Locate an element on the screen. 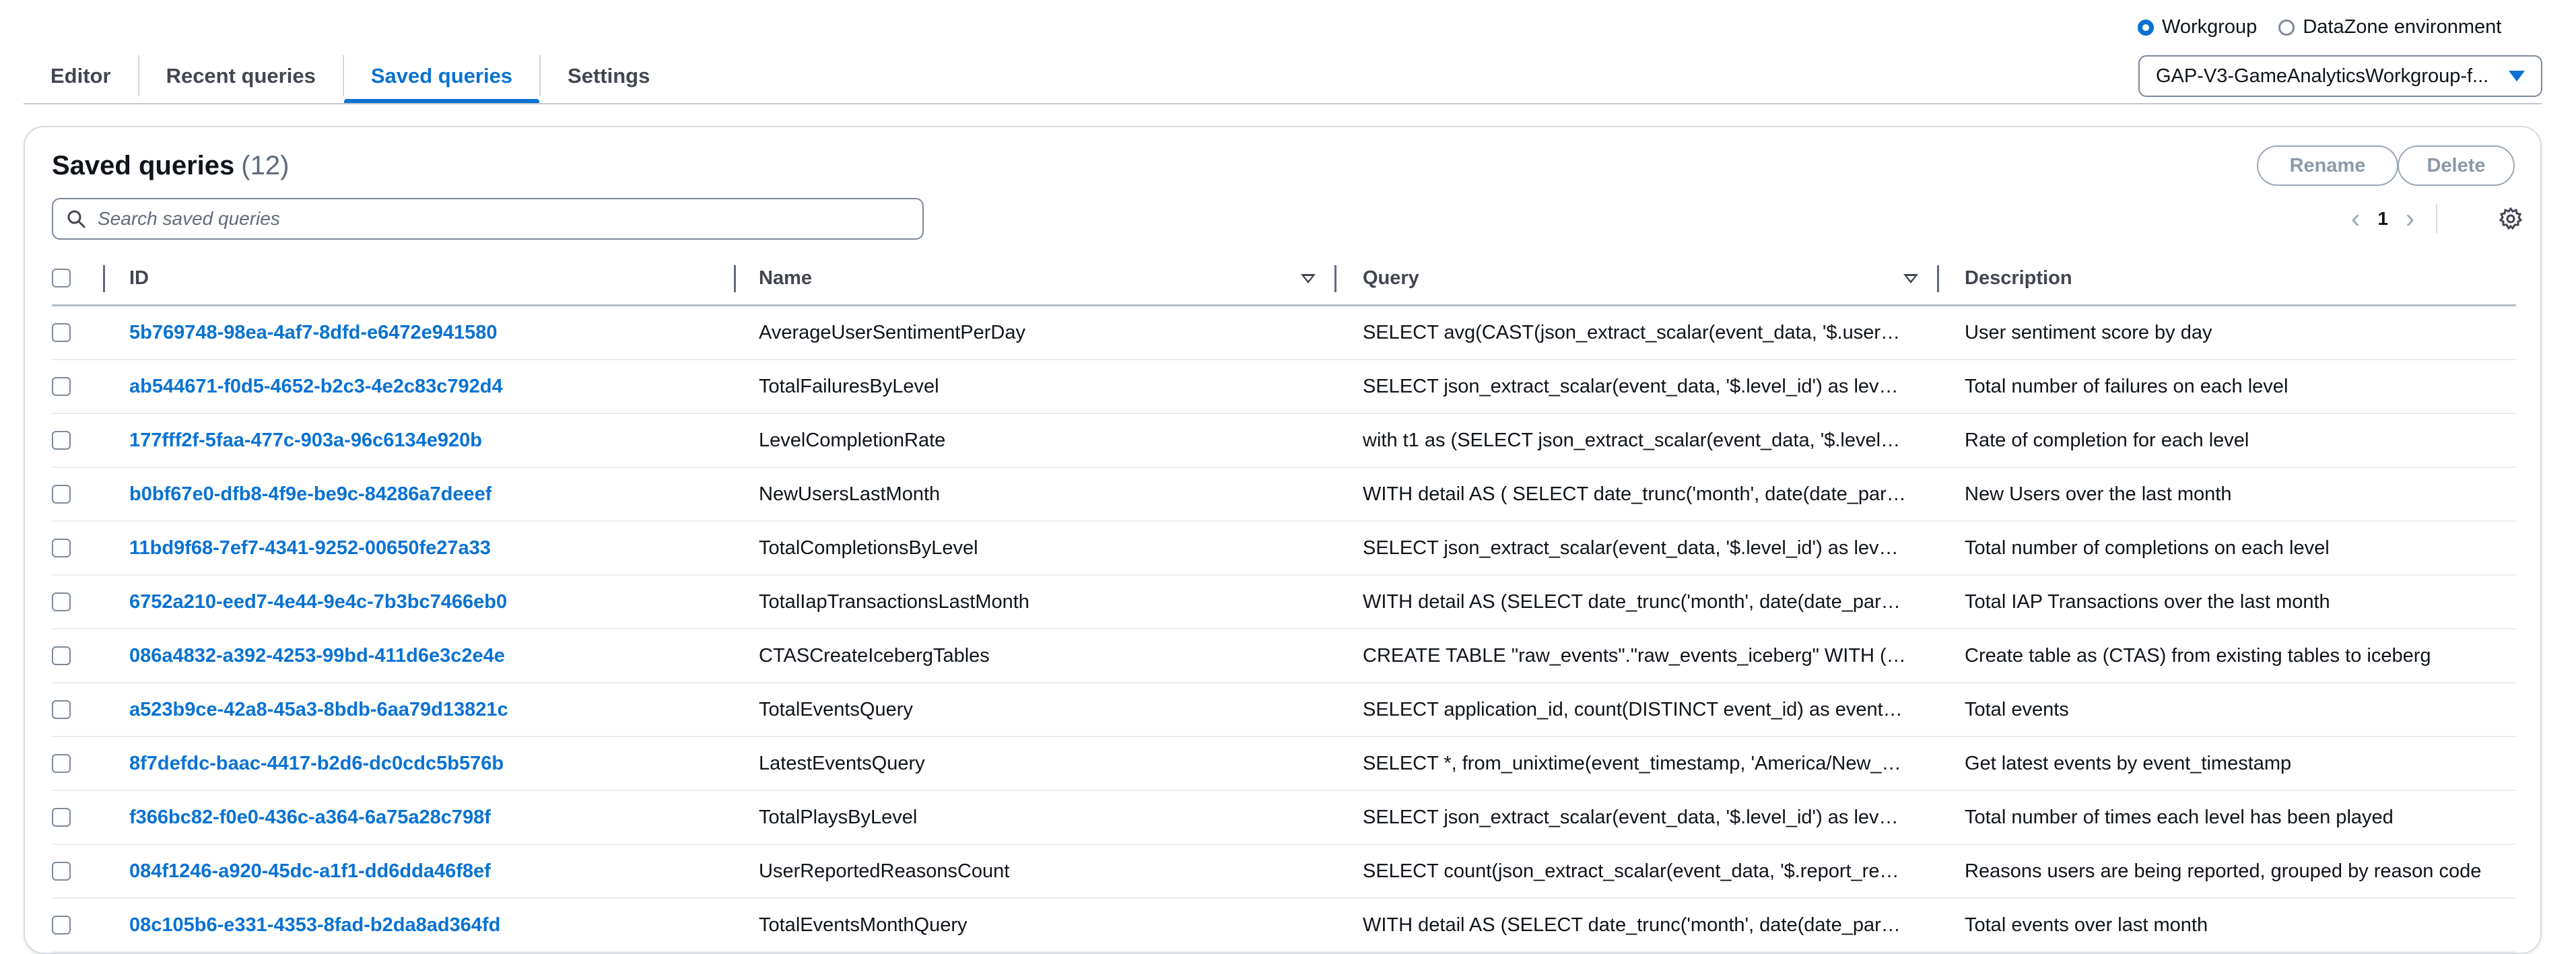 This screenshot has height=954, width=2576. query-id-link: 11bd9f68-7ef7-4341-9252-00650fe27a33 is located at coordinates (310, 548).